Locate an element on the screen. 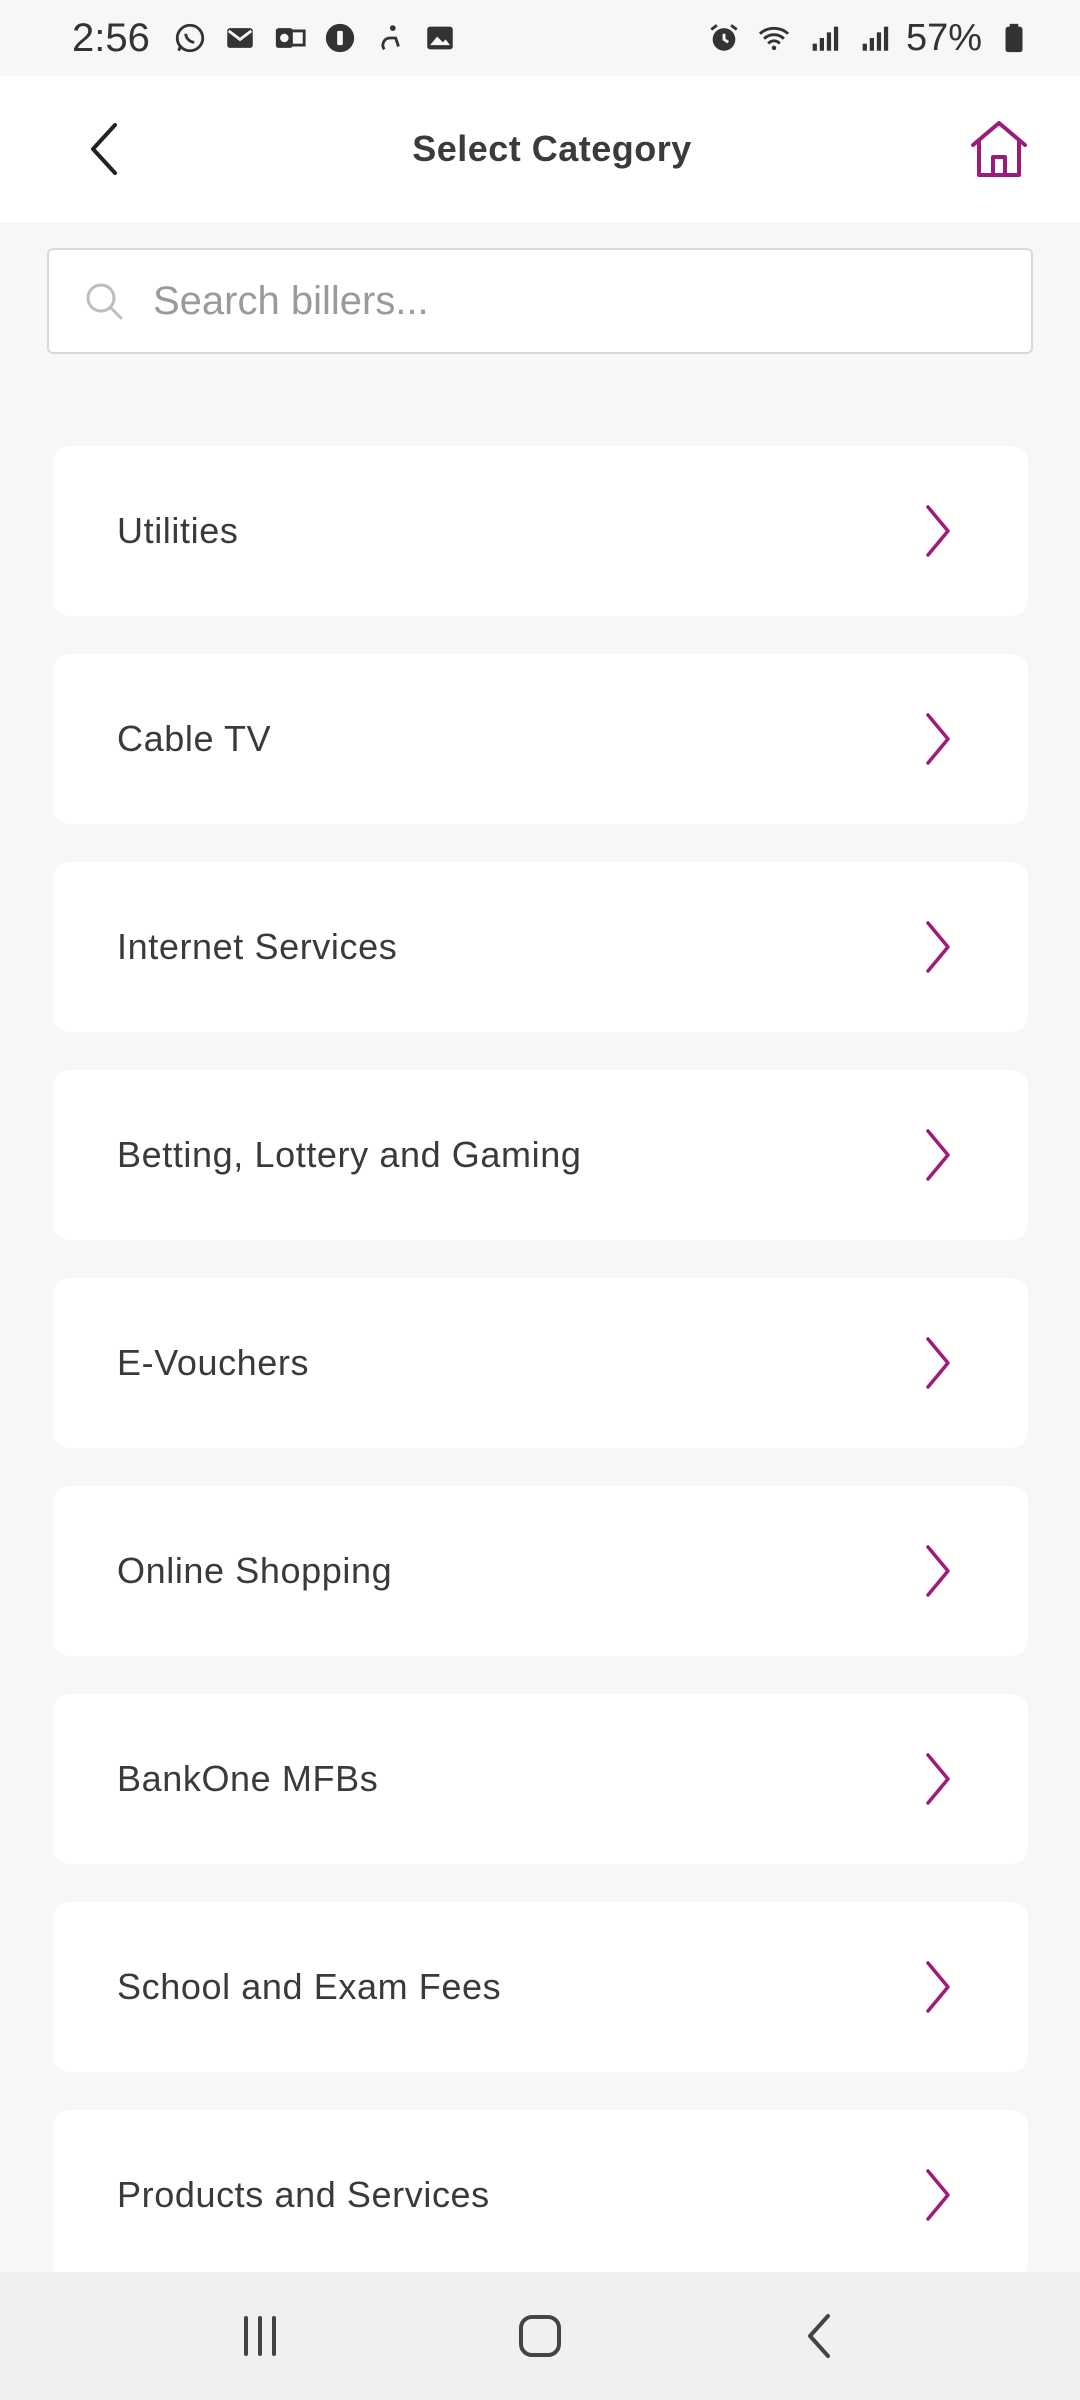 The width and height of the screenshot is (1080, 2400). status-time: 2:56 is located at coordinates (111, 37).